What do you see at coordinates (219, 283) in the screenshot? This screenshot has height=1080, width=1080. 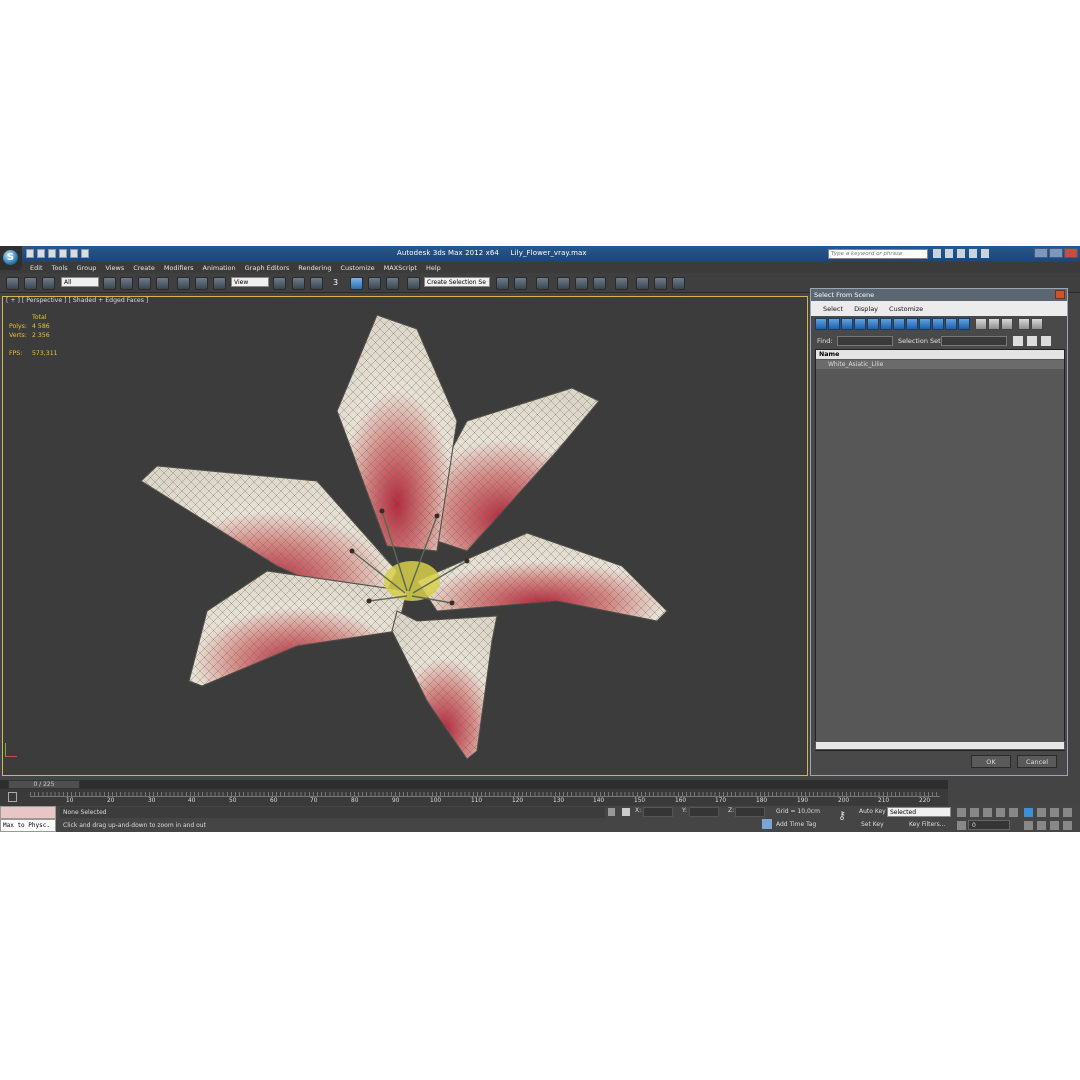 I see `scale-icon` at bounding box center [219, 283].